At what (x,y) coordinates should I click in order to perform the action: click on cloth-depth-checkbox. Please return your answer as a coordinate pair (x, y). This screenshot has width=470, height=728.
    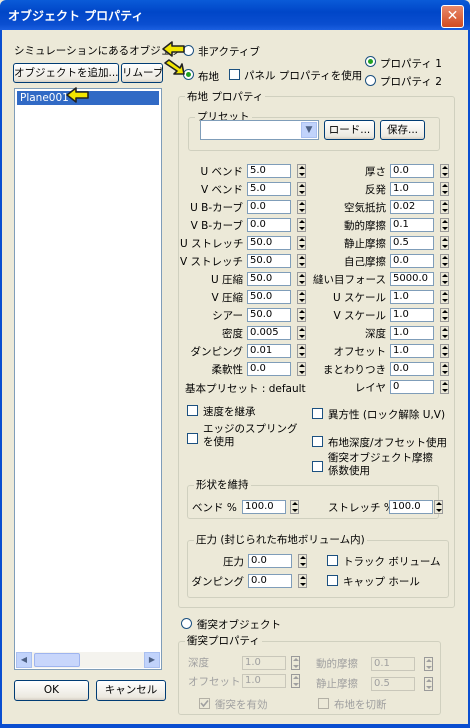
    Looking at the image, I should click on (317, 441).